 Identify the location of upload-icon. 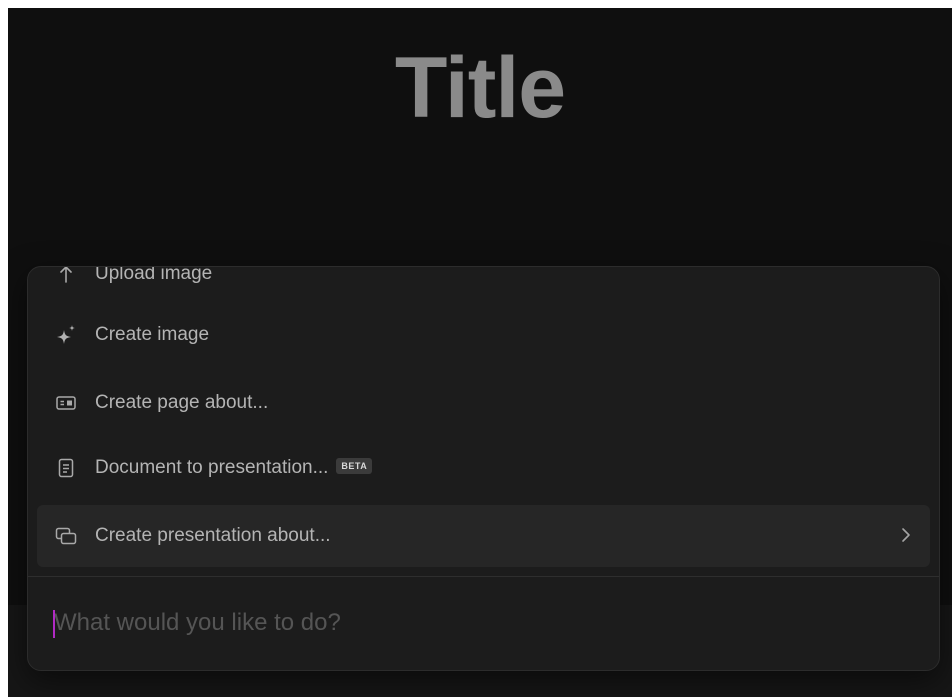
(66, 276).